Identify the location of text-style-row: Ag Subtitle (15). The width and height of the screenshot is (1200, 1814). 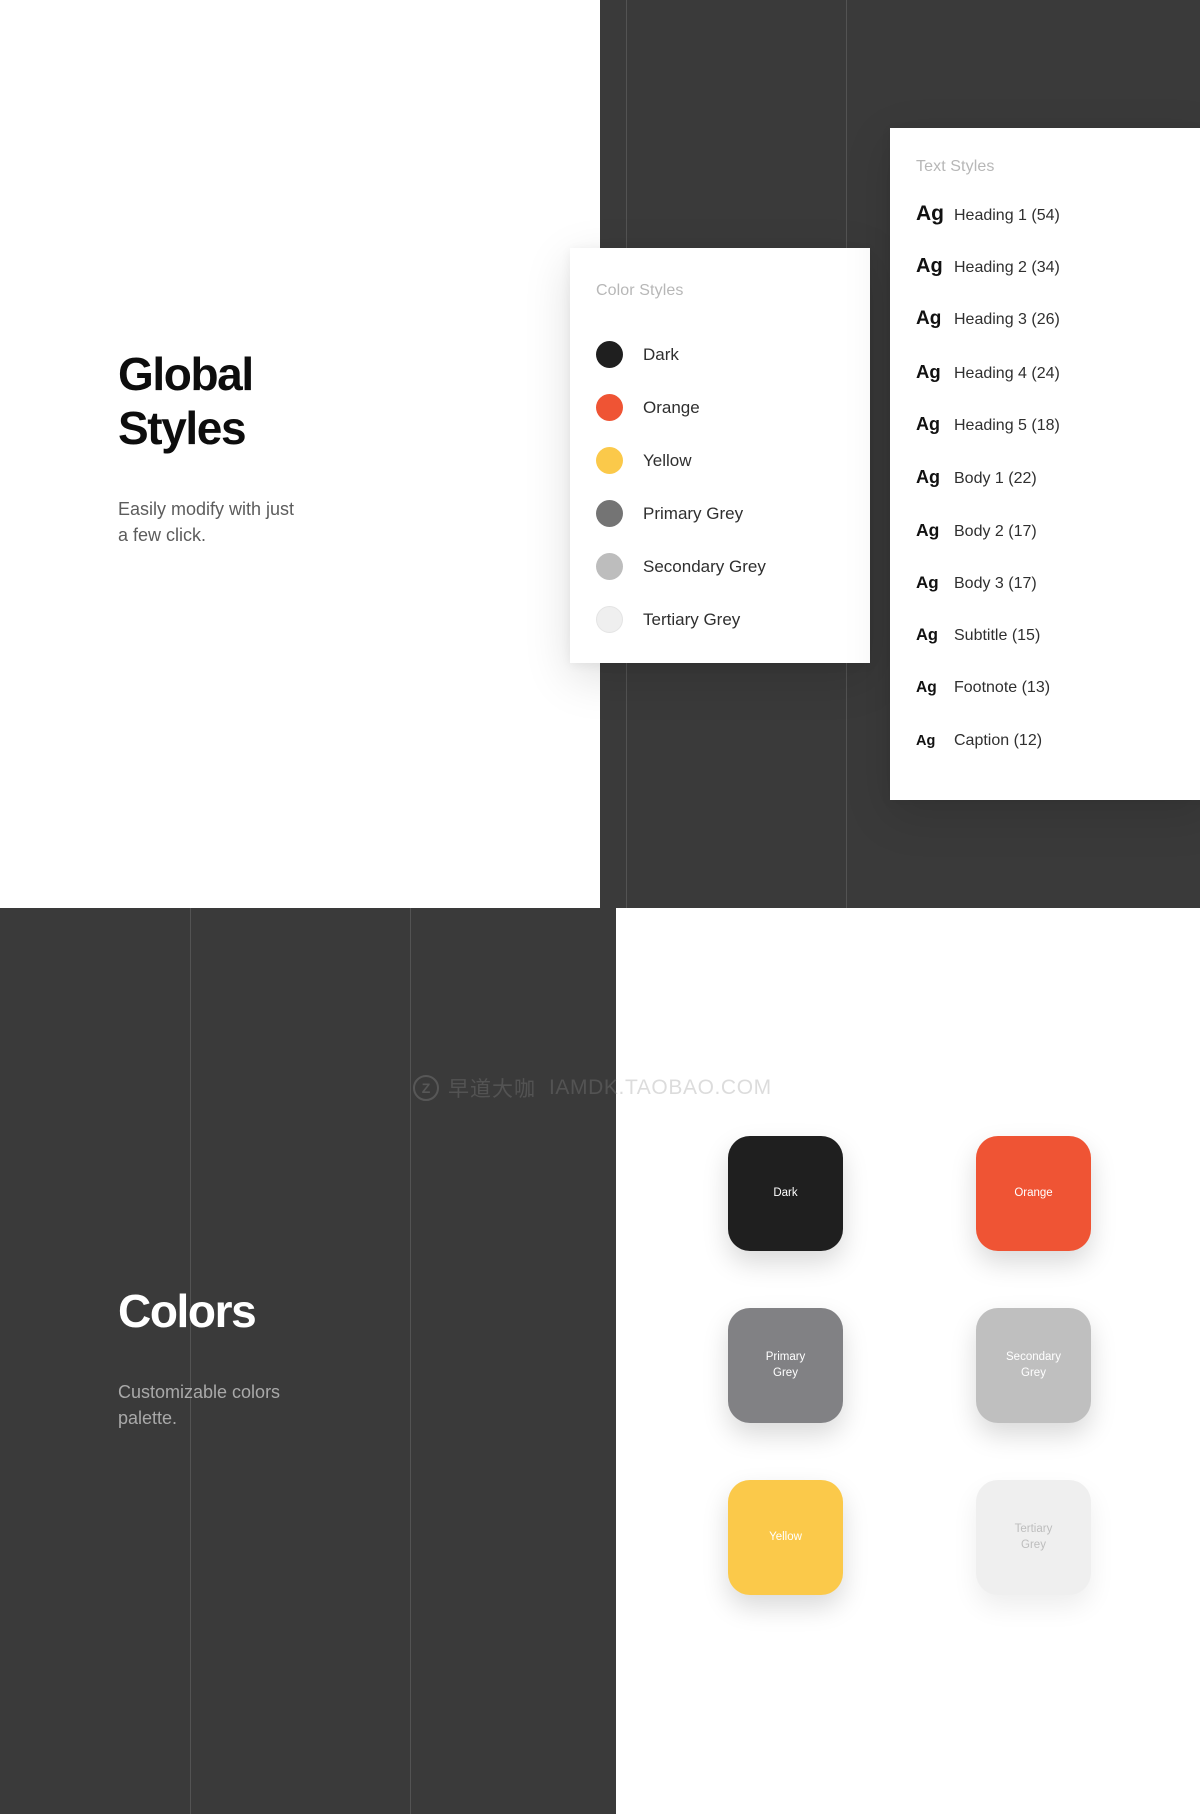
(1058, 652).